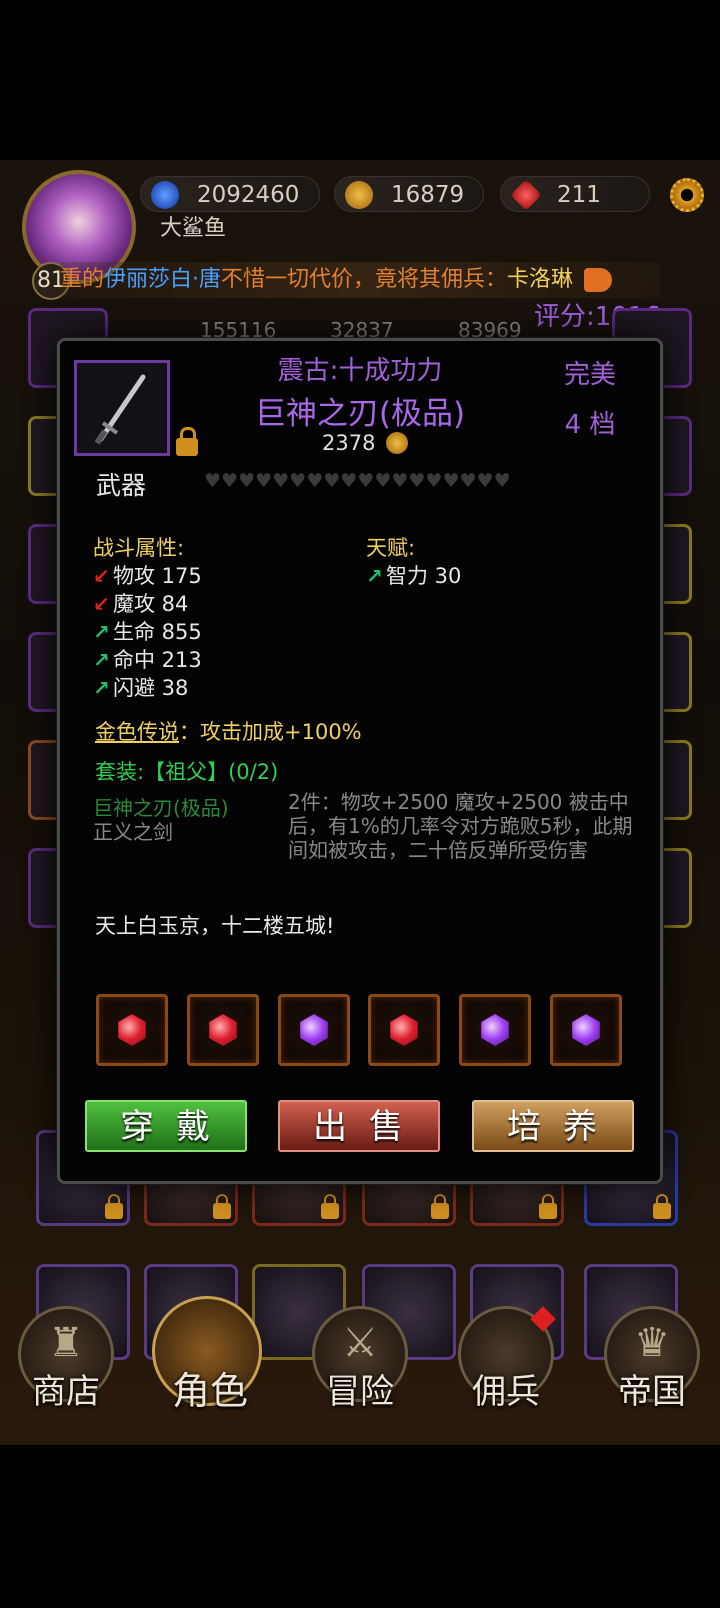 The height and width of the screenshot is (1608, 720). Describe the element at coordinates (82, 279) in the screenshot. I see `marquee-prefix: 重的` at that location.